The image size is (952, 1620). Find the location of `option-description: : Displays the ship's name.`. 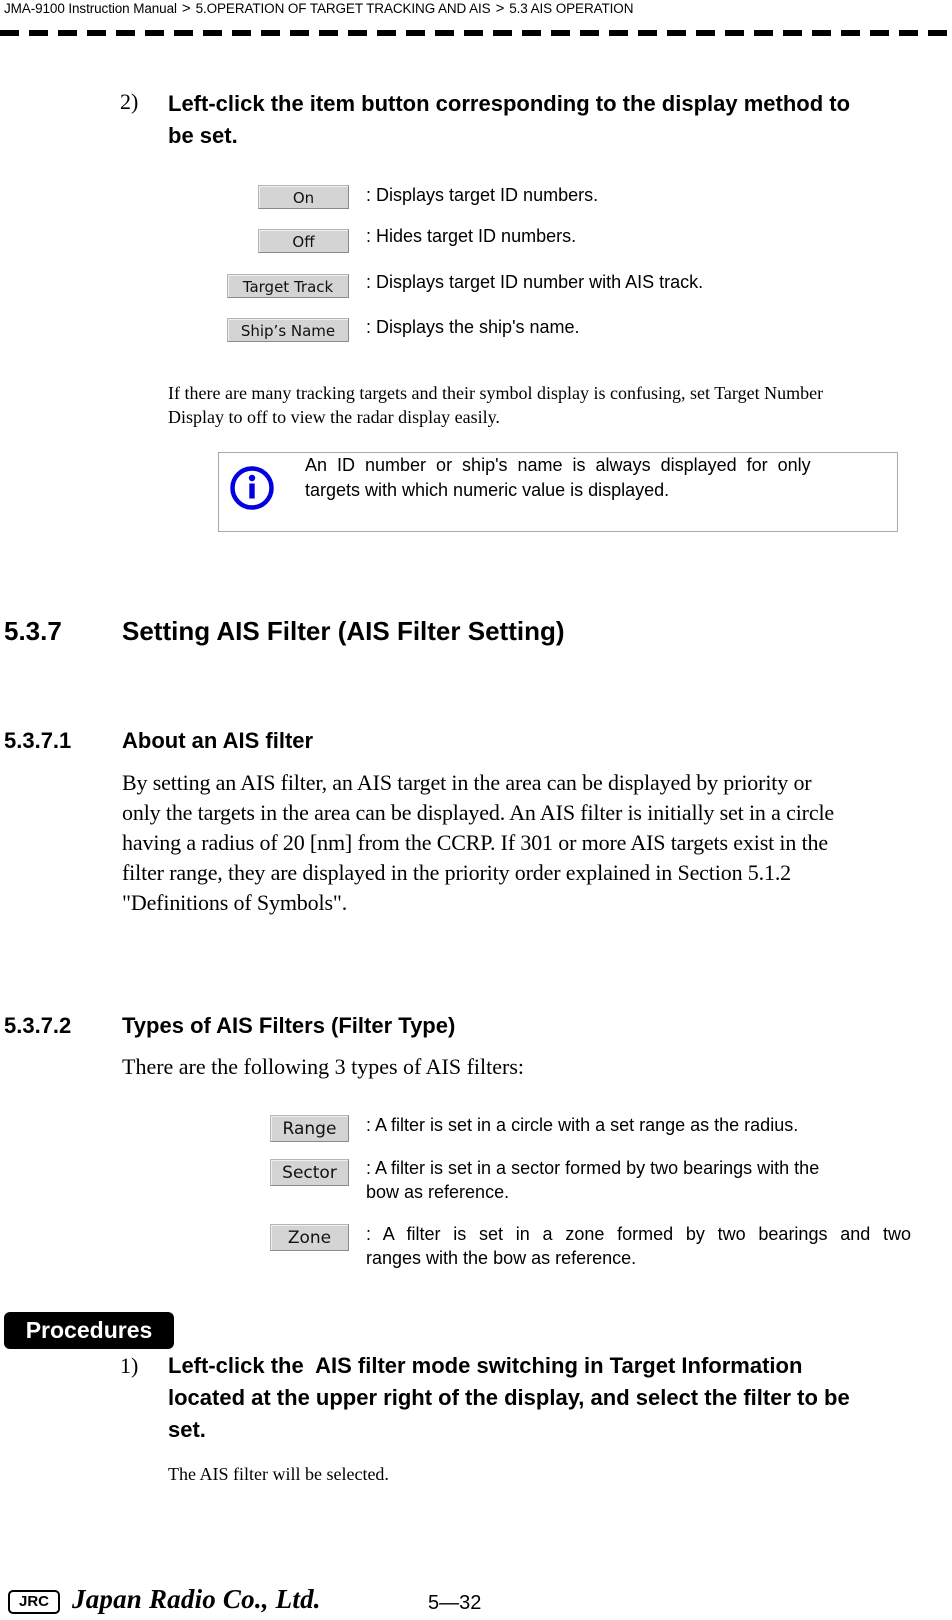

option-description: : Displays the ship's name. is located at coordinates (473, 327).